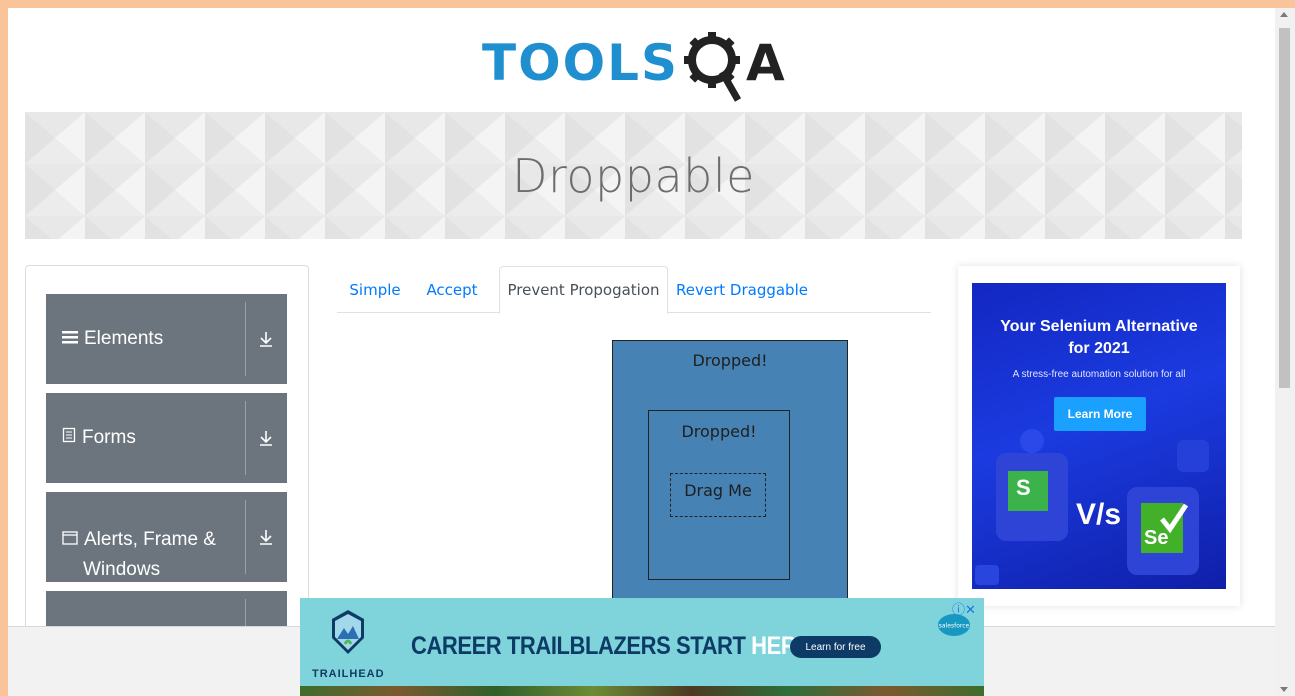 The width and height of the screenshot is (1295, 696). I want to click on window-icon, so click(70, 540).